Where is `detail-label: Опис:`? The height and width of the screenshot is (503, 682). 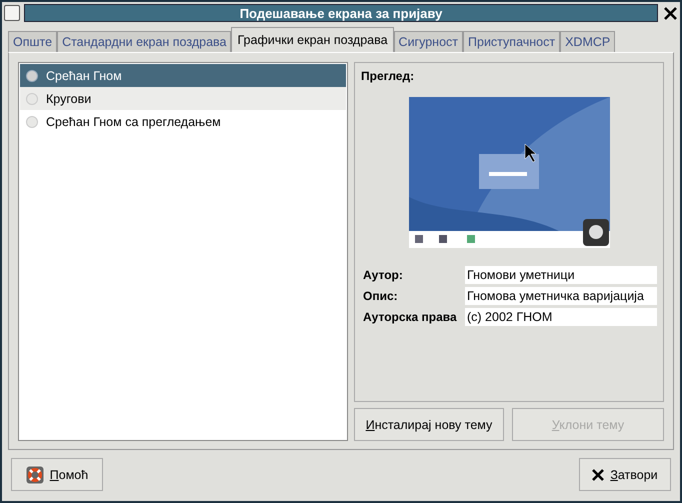
detail-label: Опис: is located at coordinates (380, 296).